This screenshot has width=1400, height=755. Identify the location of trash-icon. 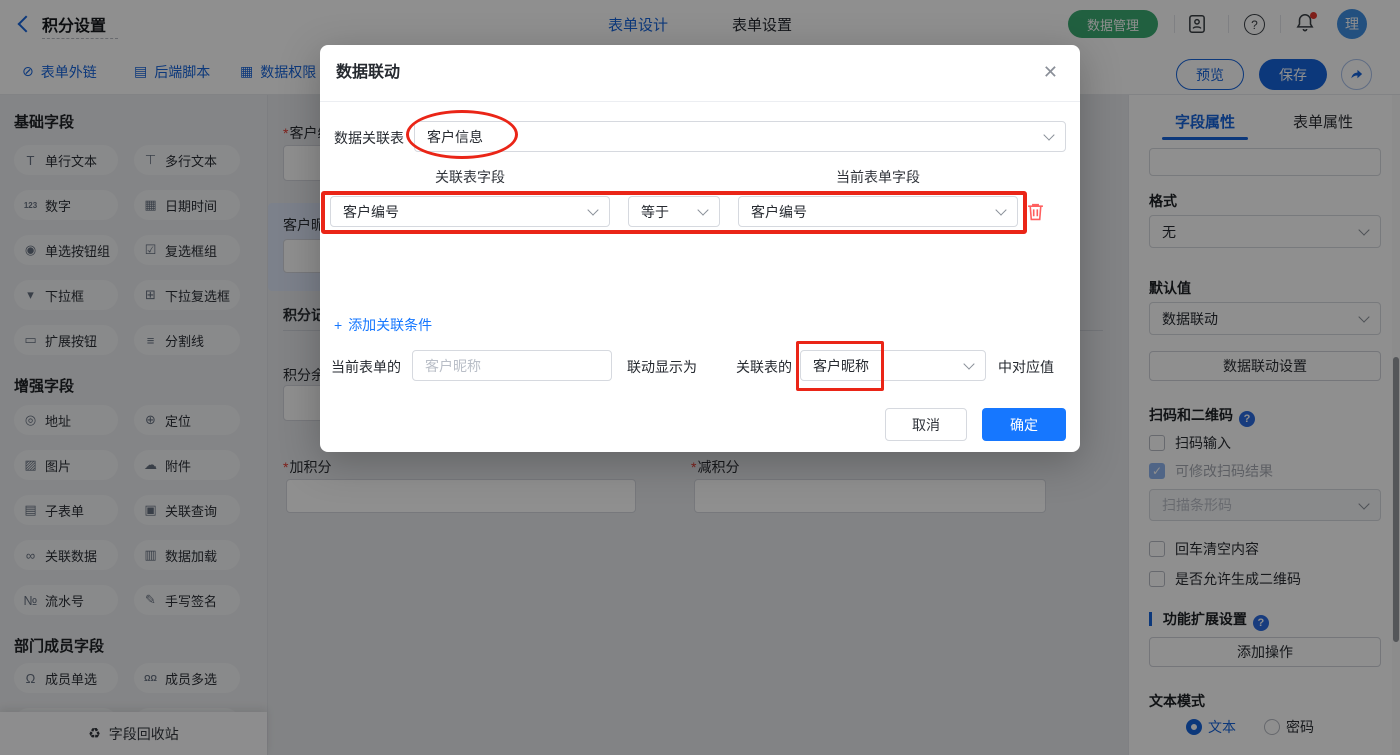
(1035, 212).